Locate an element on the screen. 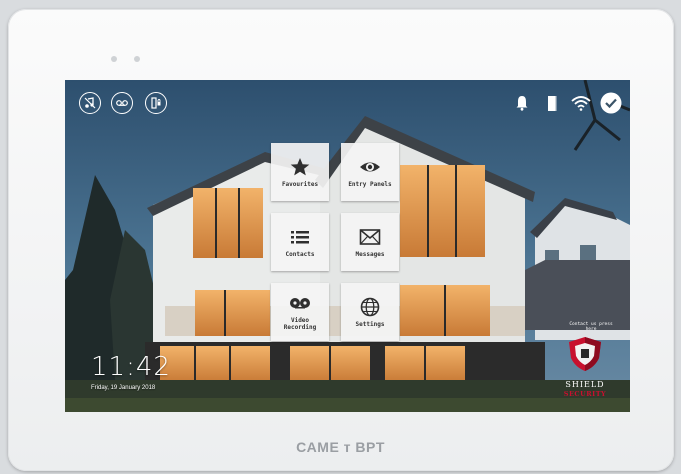 The width and height of the screenshot is (681, 474). video-recording-icon is located at coordinates (300, 303).